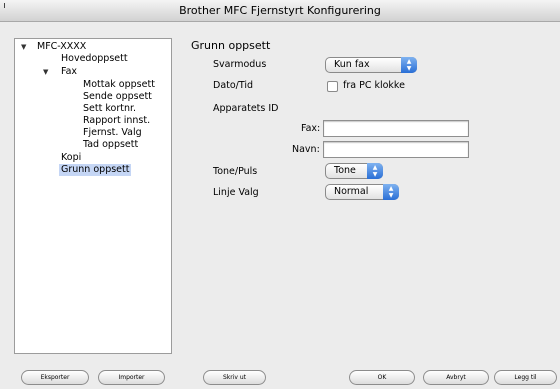 This screenshot has height=389, width=560. What do you see at coordinates (456, 377) in the screenshot?
I see `avbryt-button: Avbryt` at bounding box center [456, 377].